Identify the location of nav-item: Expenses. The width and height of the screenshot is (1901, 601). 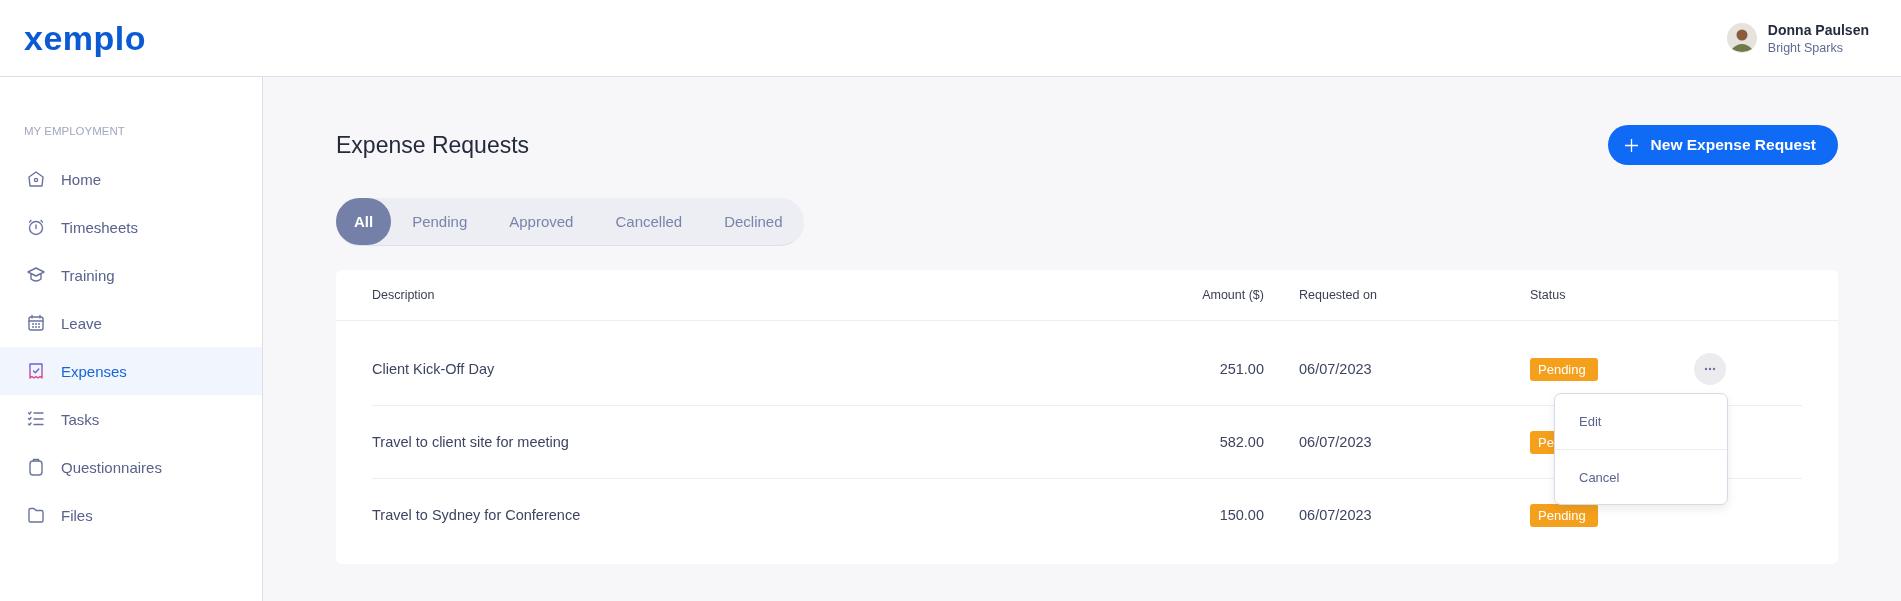
(131, 371).